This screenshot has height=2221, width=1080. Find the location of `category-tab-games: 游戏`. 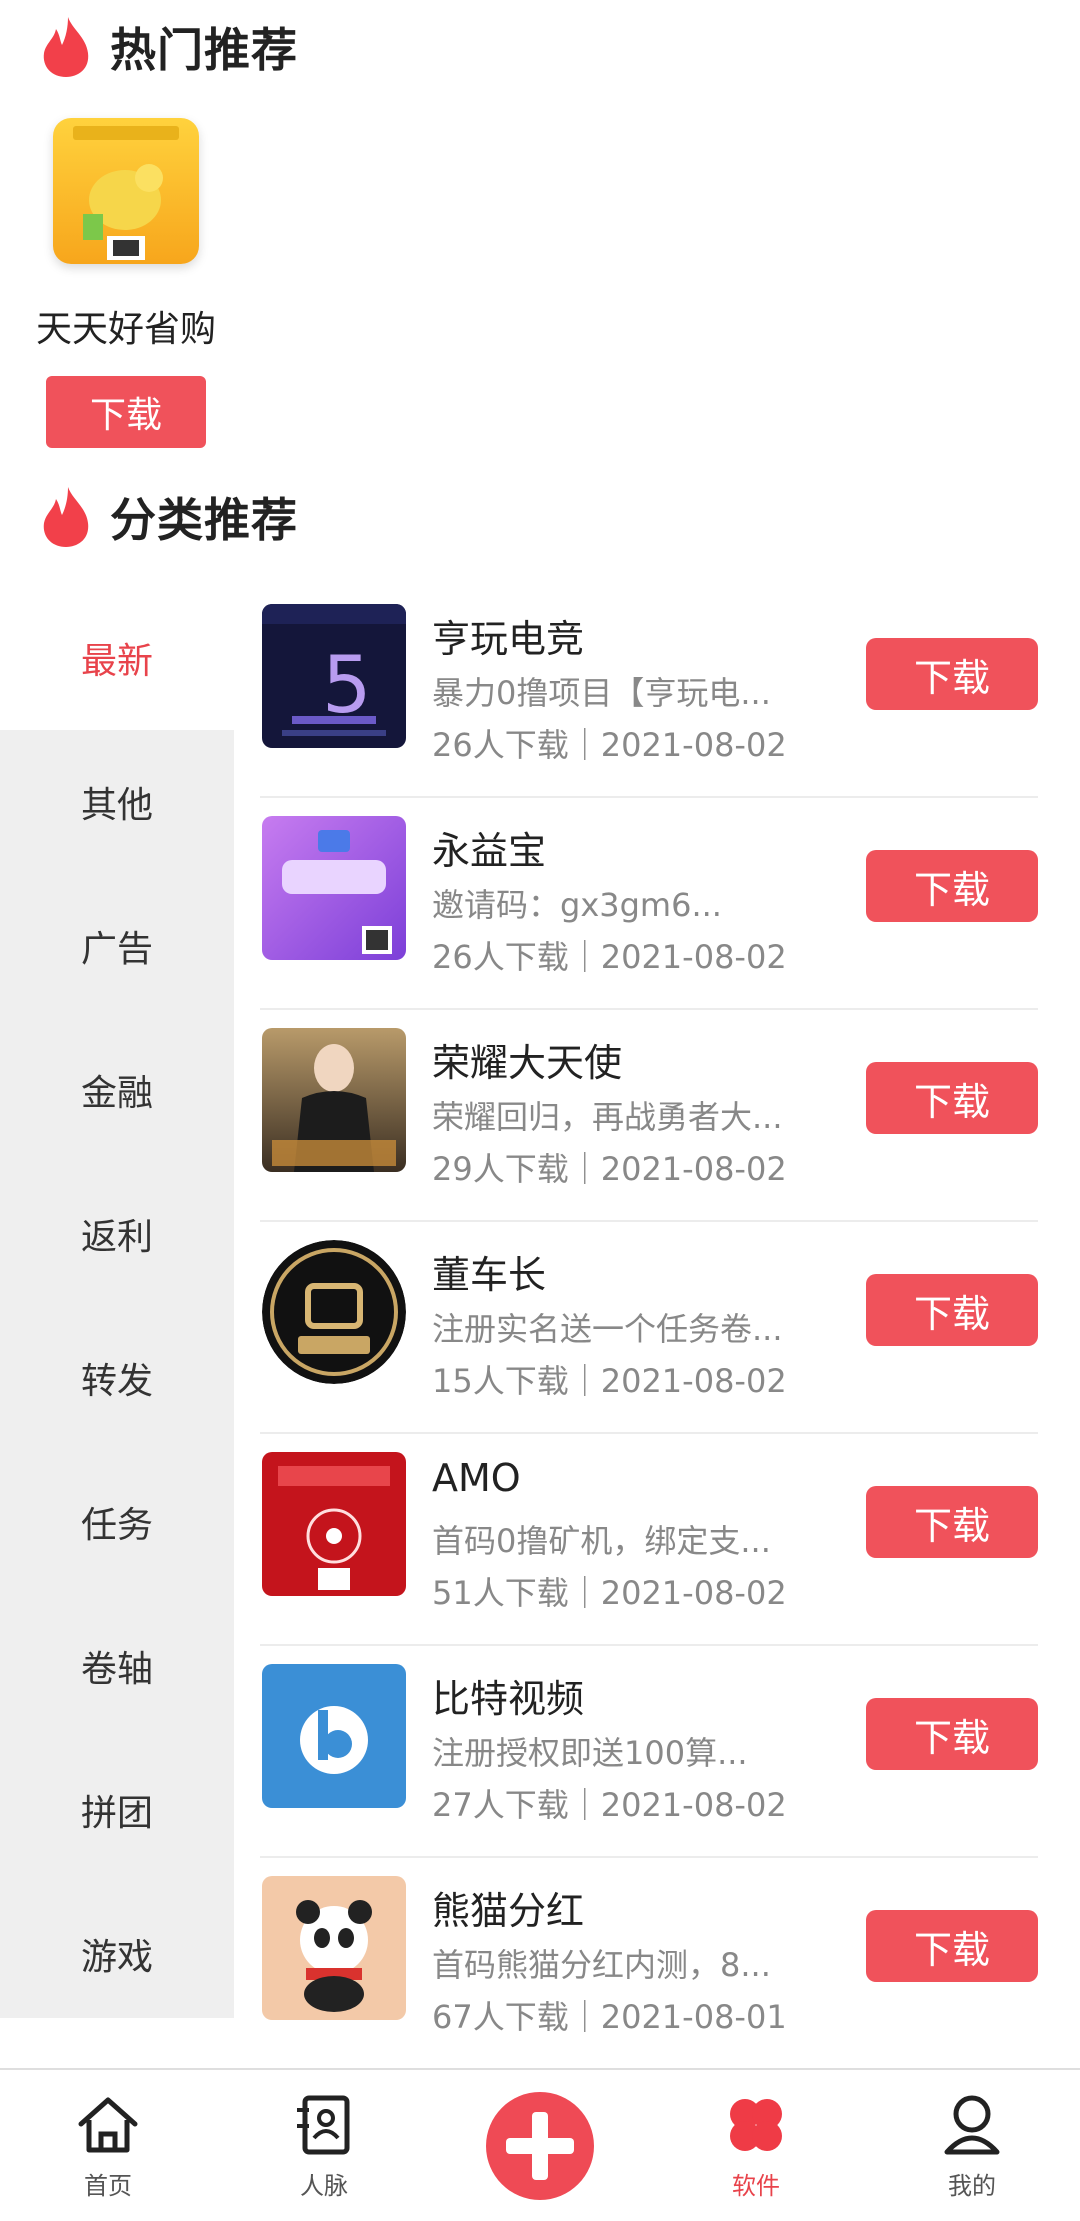

category-tab-games: 游戏 is located at coordinates (117, 1954).